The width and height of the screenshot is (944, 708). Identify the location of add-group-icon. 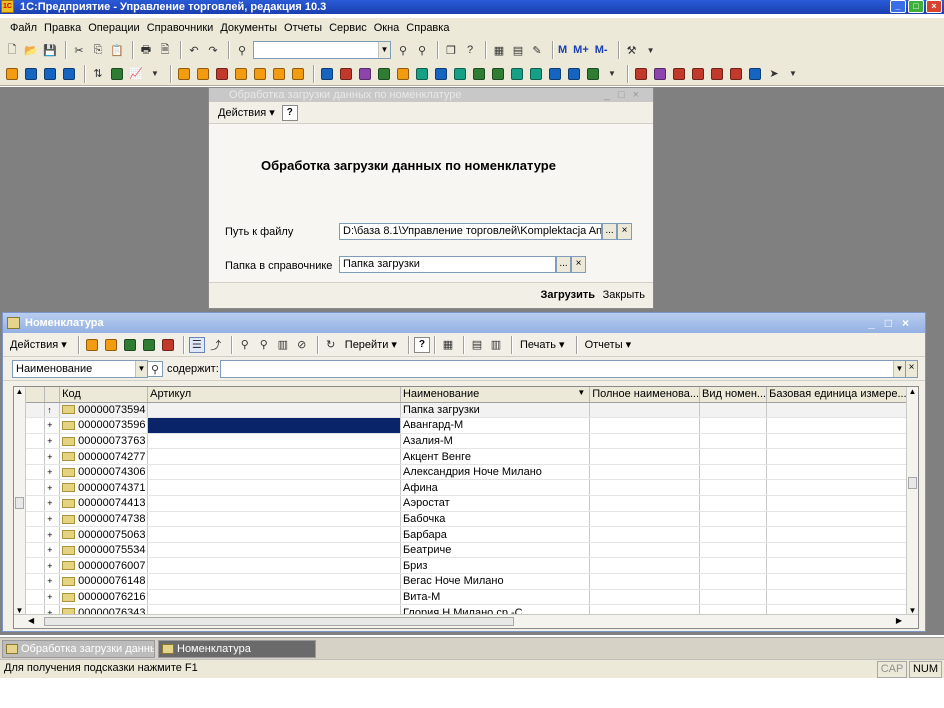
(111, 345).